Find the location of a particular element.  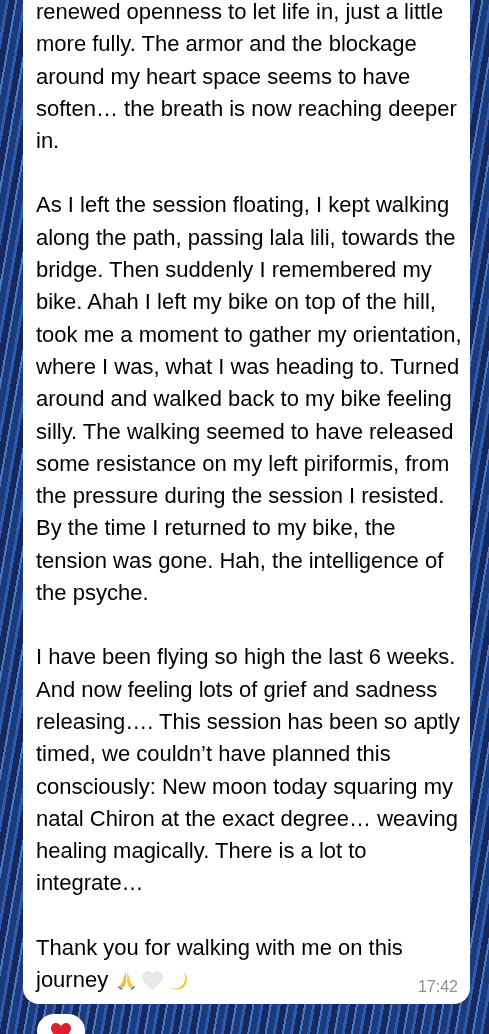

message-text: journey is located at coordinates (72, 980).